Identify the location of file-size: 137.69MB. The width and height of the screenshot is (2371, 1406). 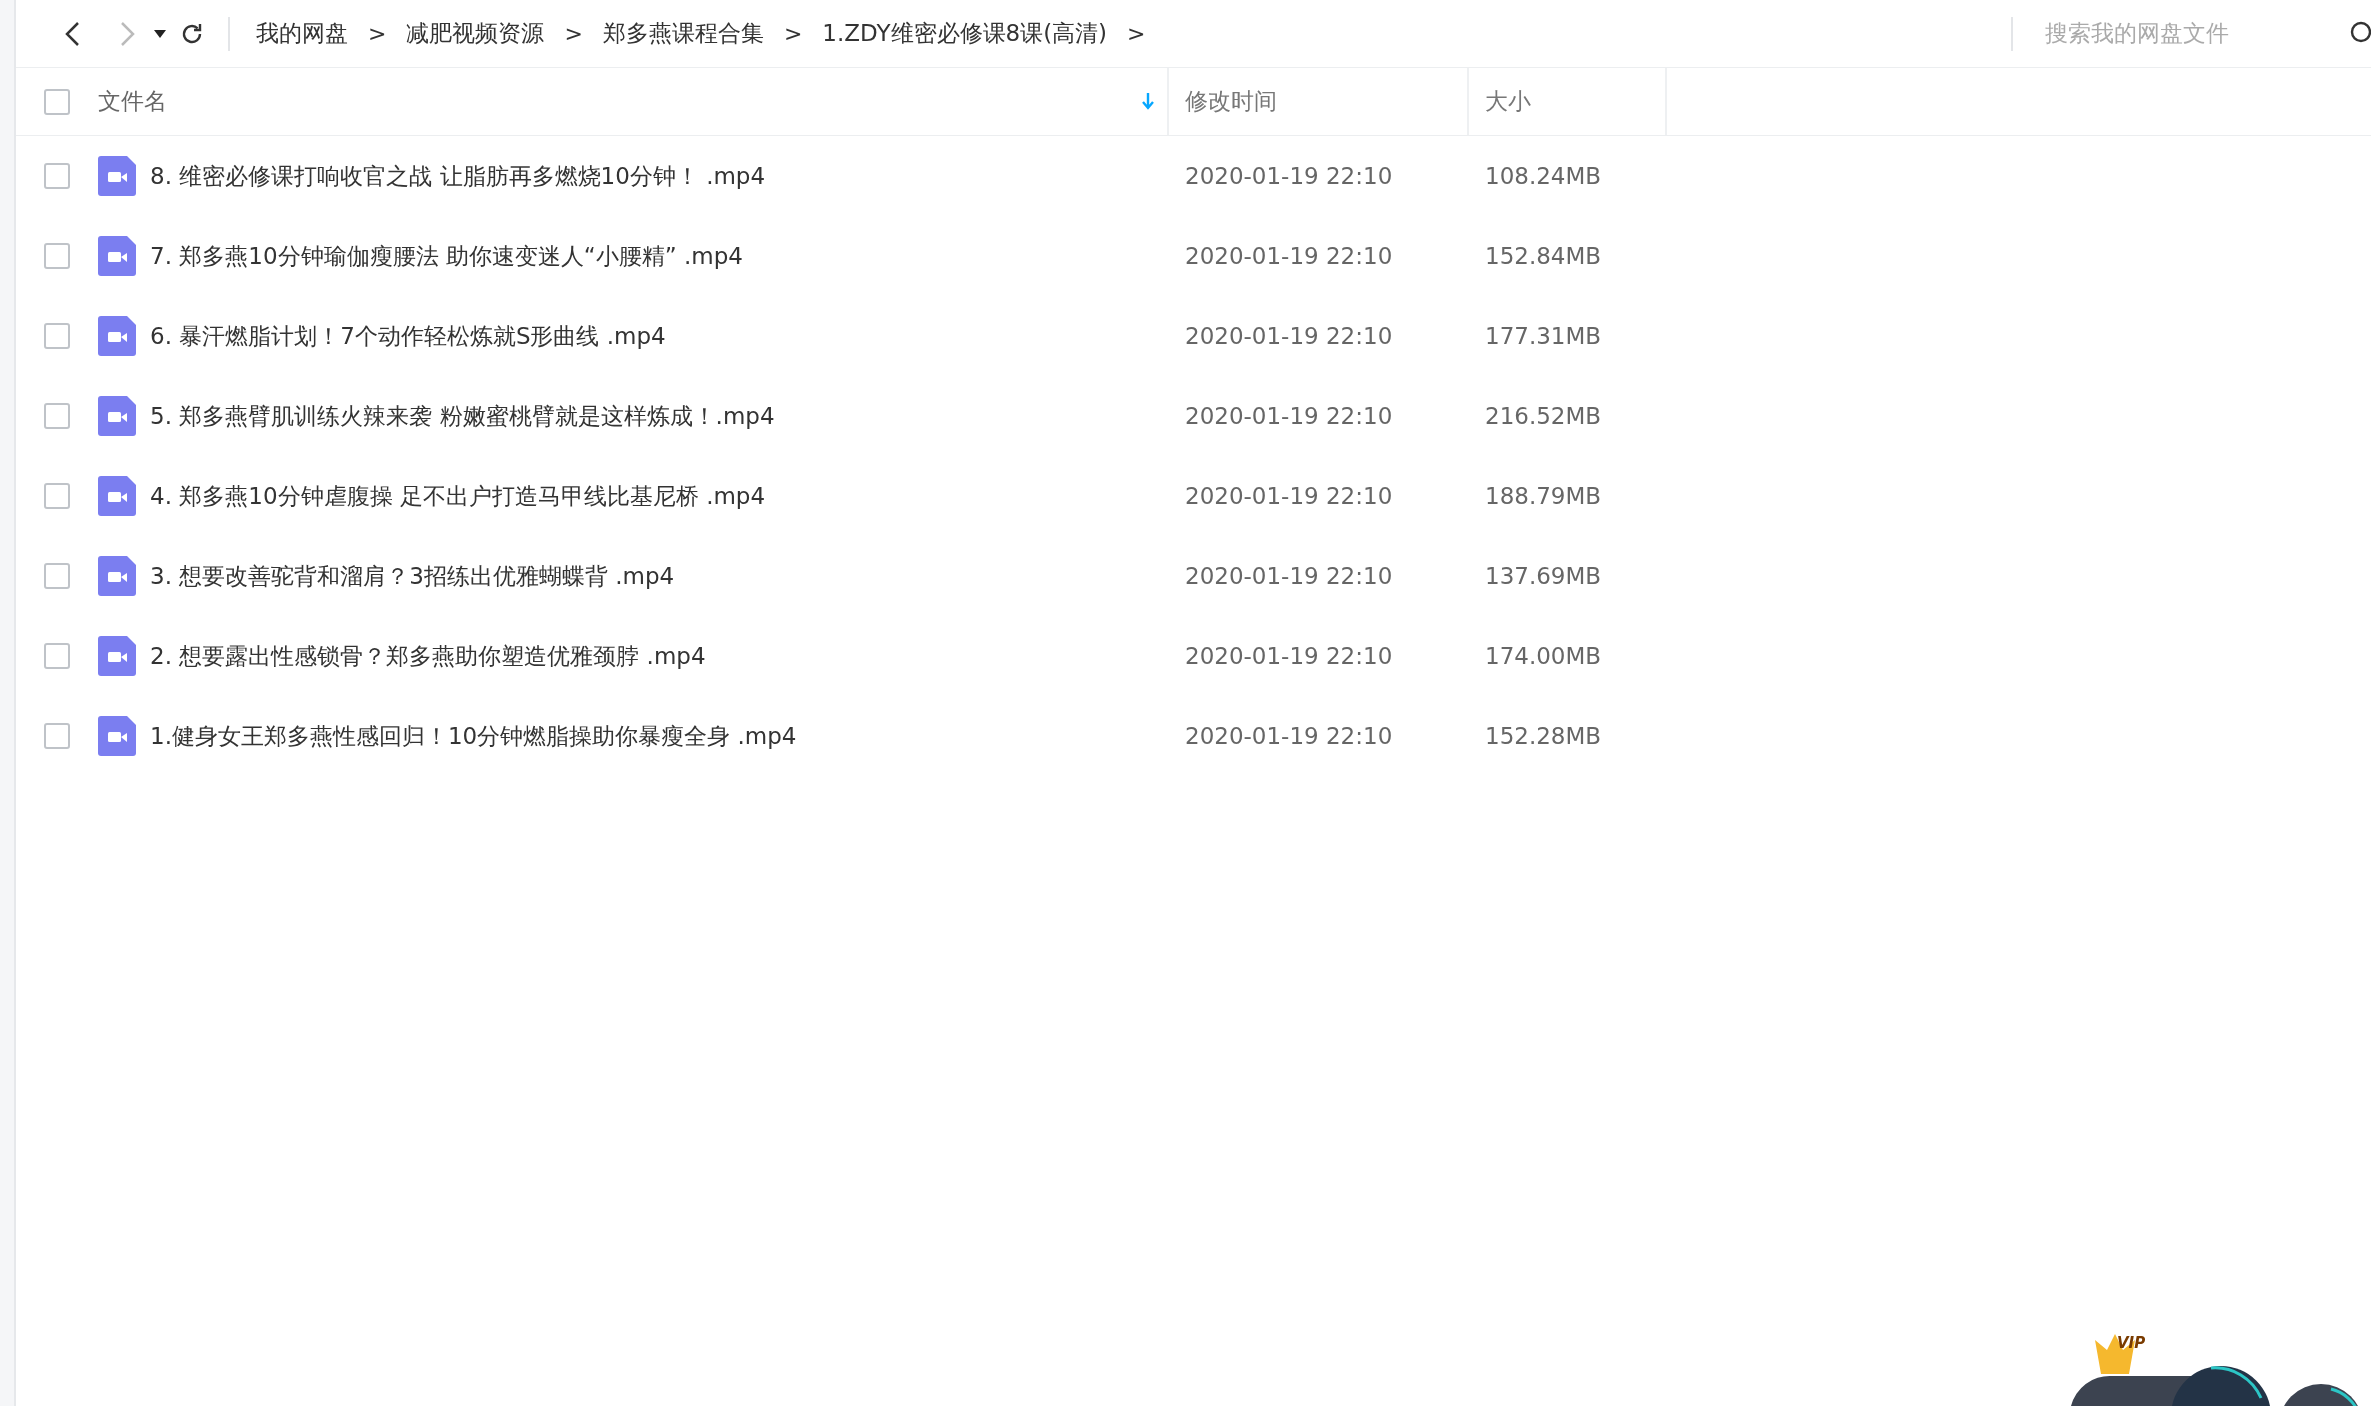
(1543, 576).